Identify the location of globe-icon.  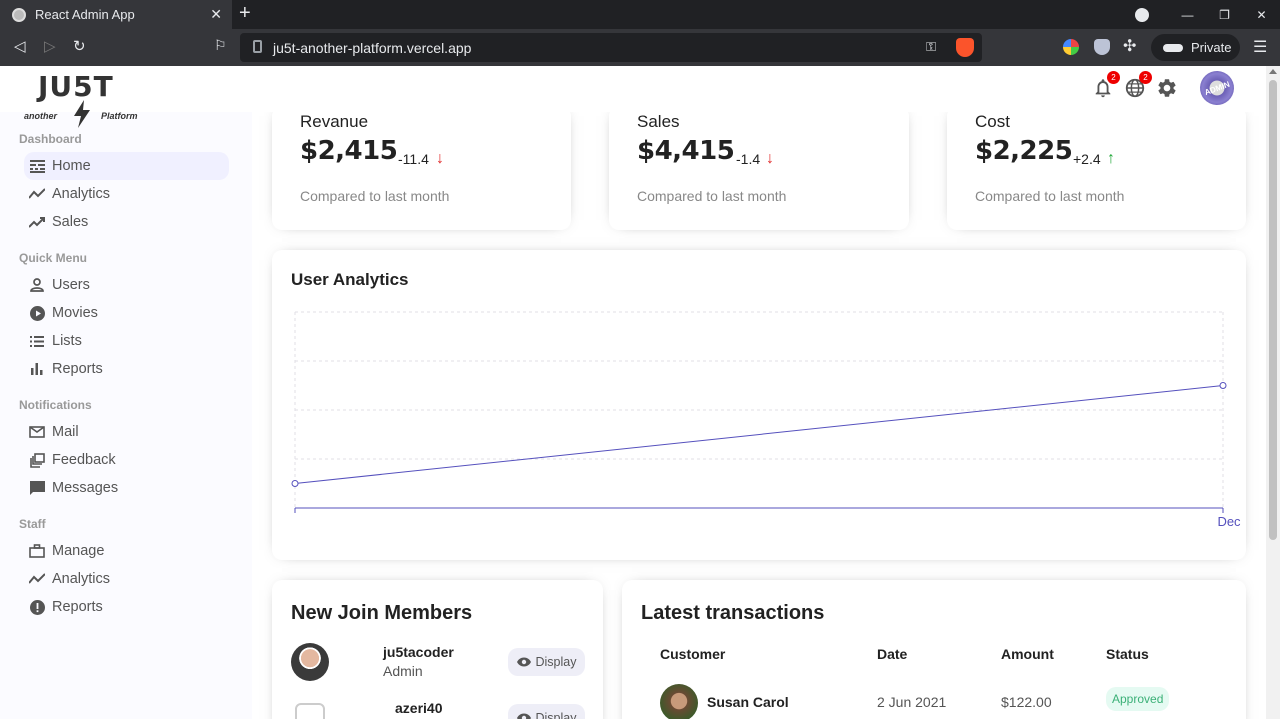
(19, 14).